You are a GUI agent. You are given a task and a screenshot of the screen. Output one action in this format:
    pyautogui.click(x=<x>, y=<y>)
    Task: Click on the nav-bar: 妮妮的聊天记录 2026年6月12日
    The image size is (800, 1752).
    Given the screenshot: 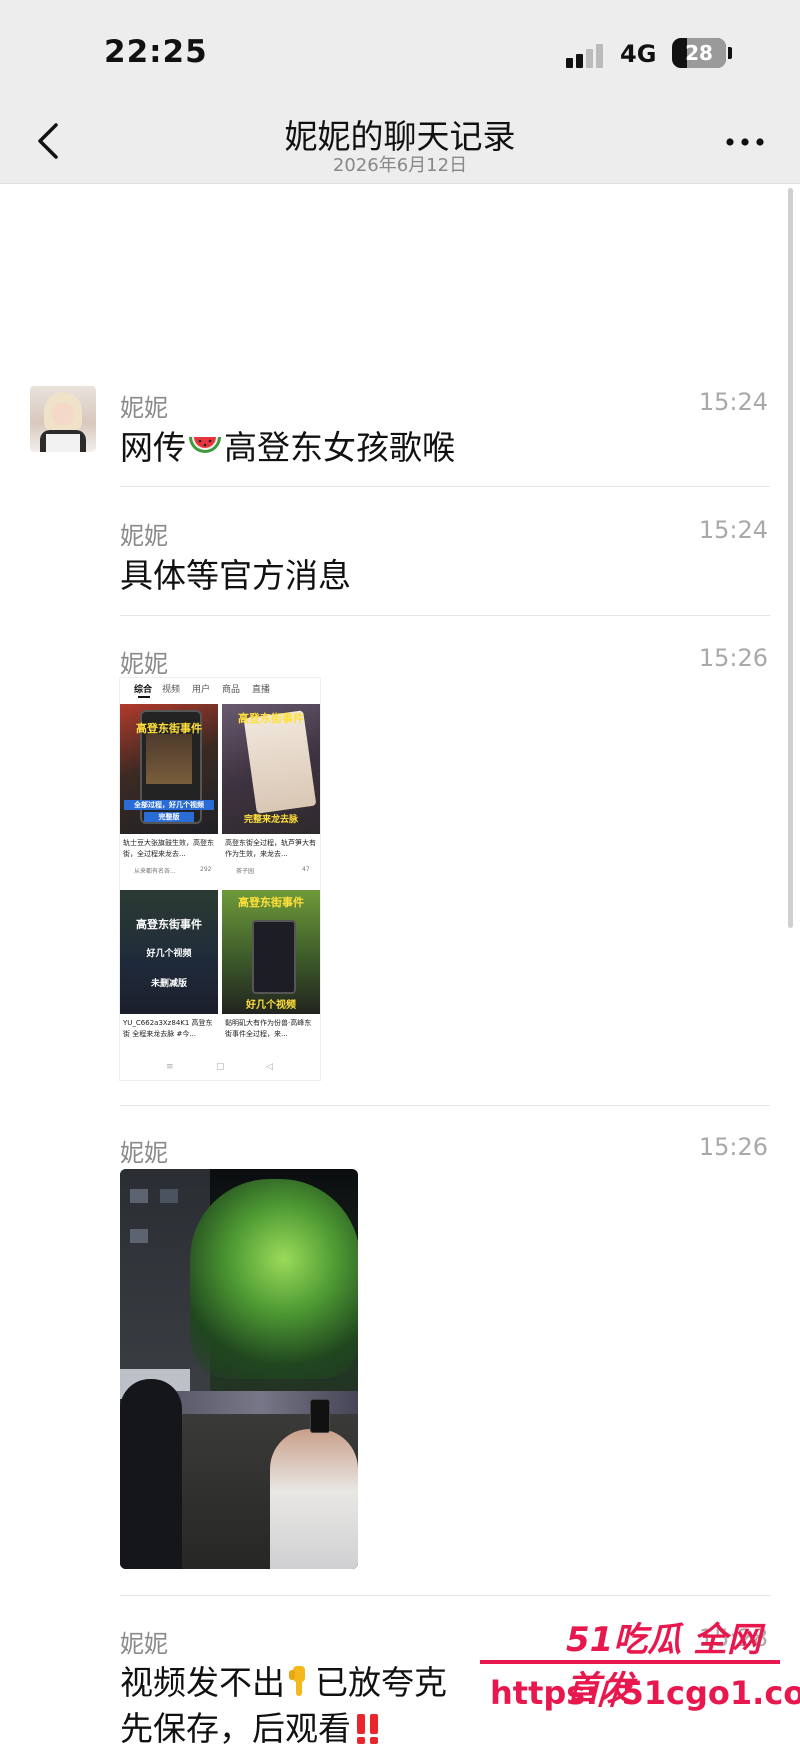 What is the action you would take?
    pyautogui.click(x=400, y=144)
    